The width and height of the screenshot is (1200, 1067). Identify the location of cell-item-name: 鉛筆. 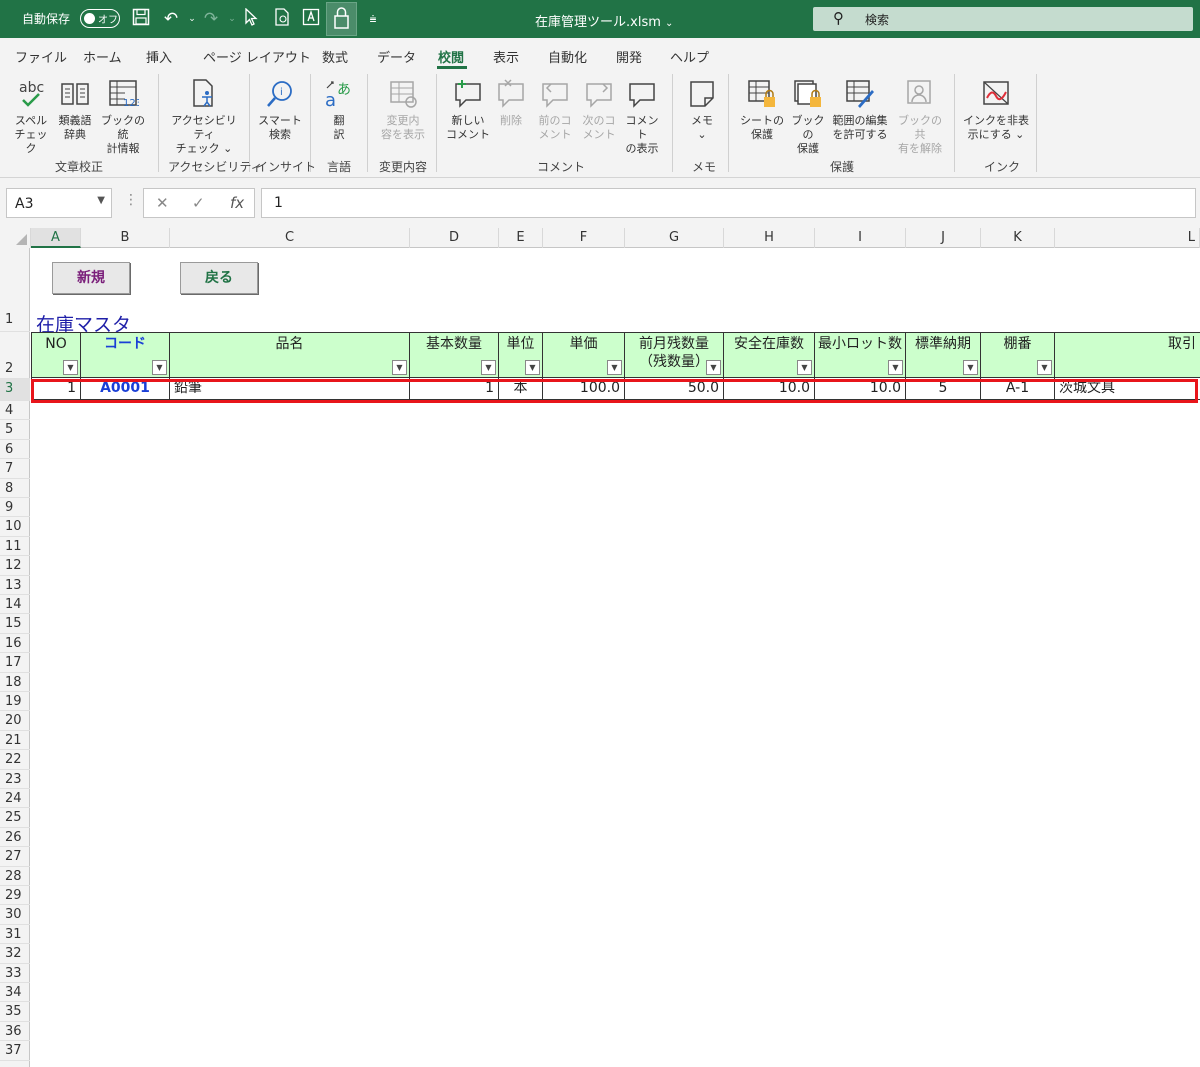
(290, 389).